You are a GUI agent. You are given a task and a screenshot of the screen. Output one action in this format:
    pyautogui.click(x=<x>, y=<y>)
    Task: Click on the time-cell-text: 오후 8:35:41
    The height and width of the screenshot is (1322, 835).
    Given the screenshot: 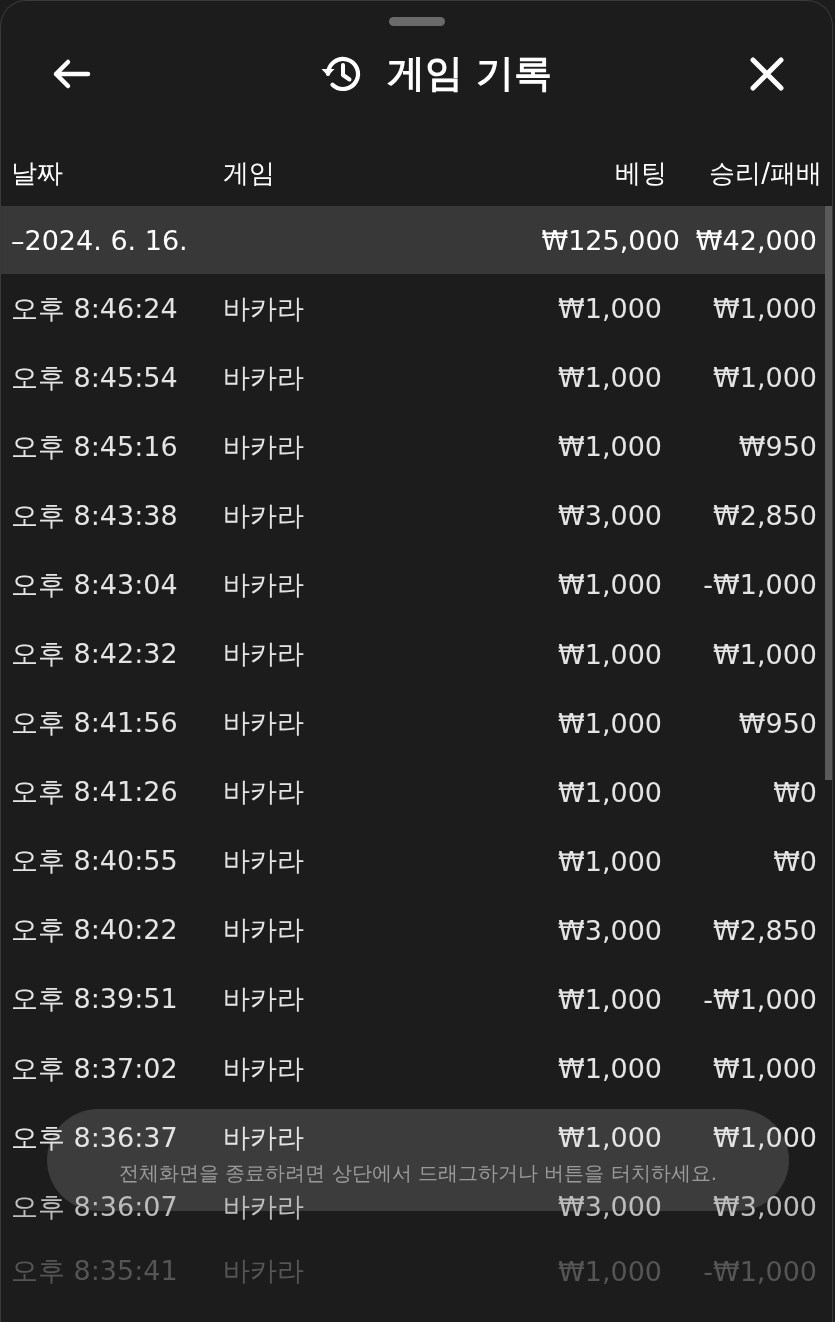 What is the action you would take?
    pyautogui.click(x=95, y=1271)
    